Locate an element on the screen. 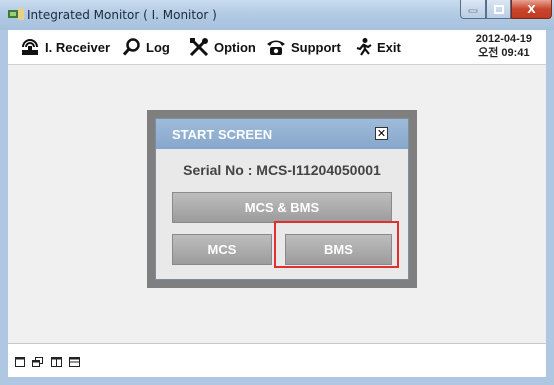  dialog-close-button: ✕ is located at coordinates (381, 133).